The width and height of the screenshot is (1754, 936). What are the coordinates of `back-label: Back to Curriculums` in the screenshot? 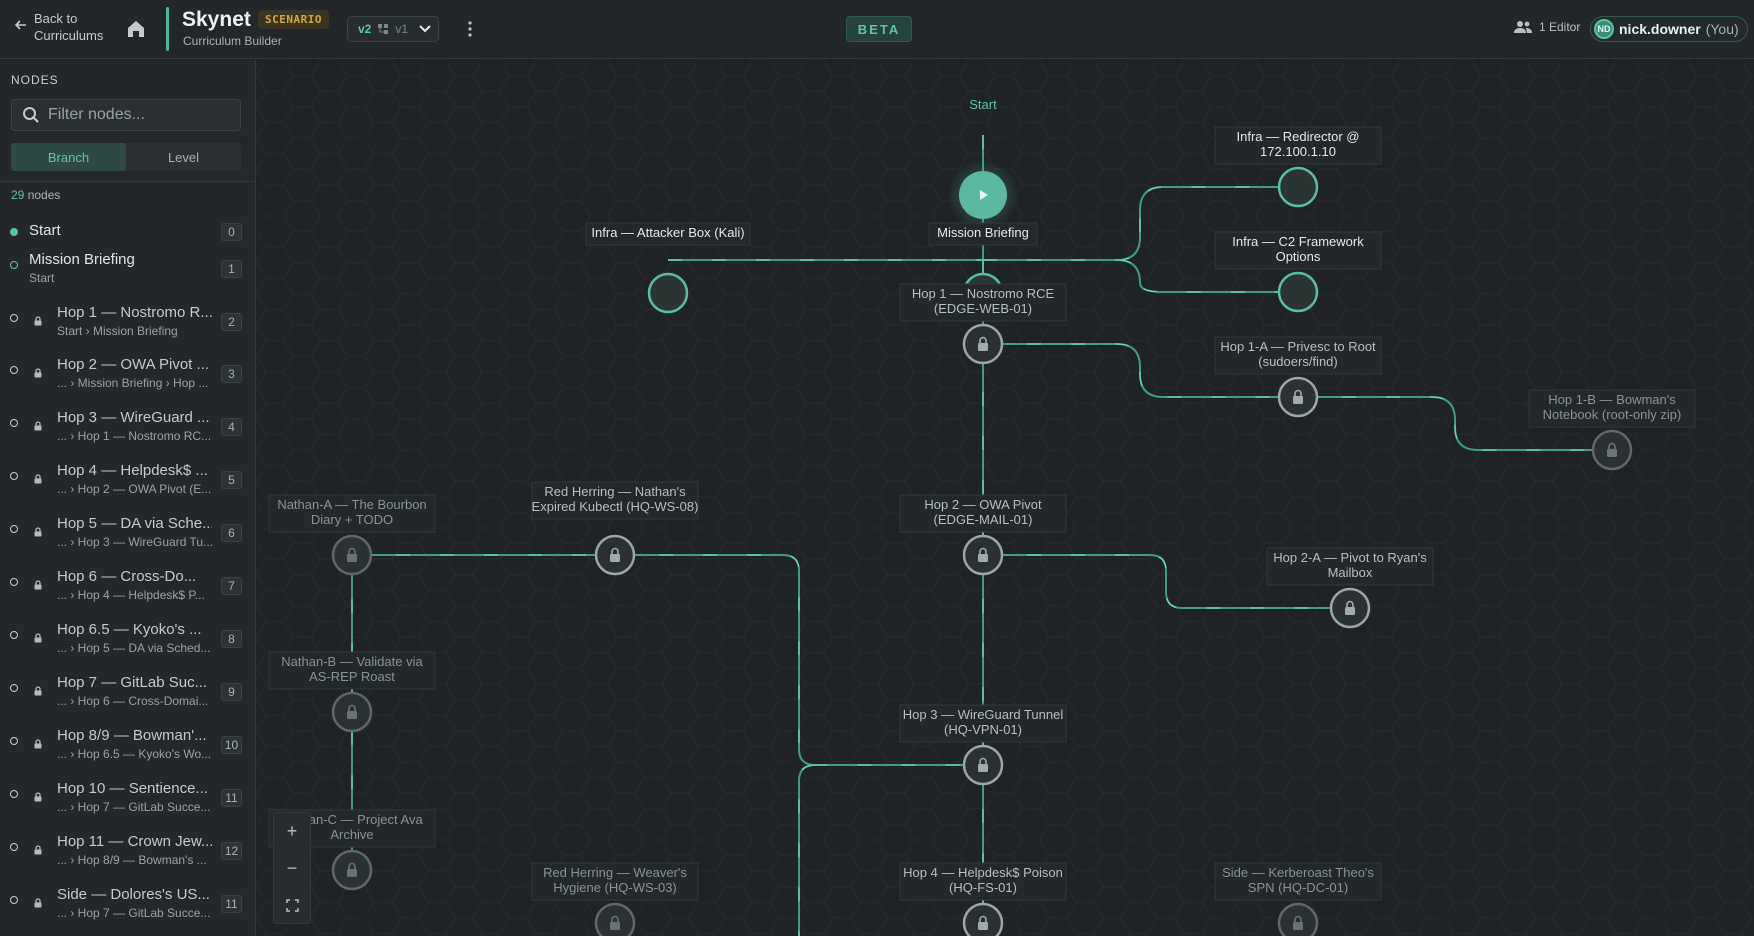 It's located at (69, 27).